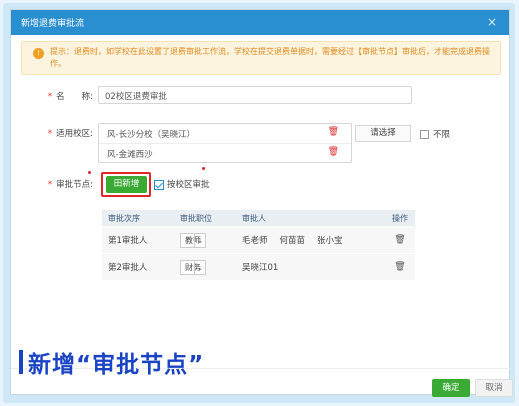  I want to click on position-select: 教师 ⌄, so click(193, 240).